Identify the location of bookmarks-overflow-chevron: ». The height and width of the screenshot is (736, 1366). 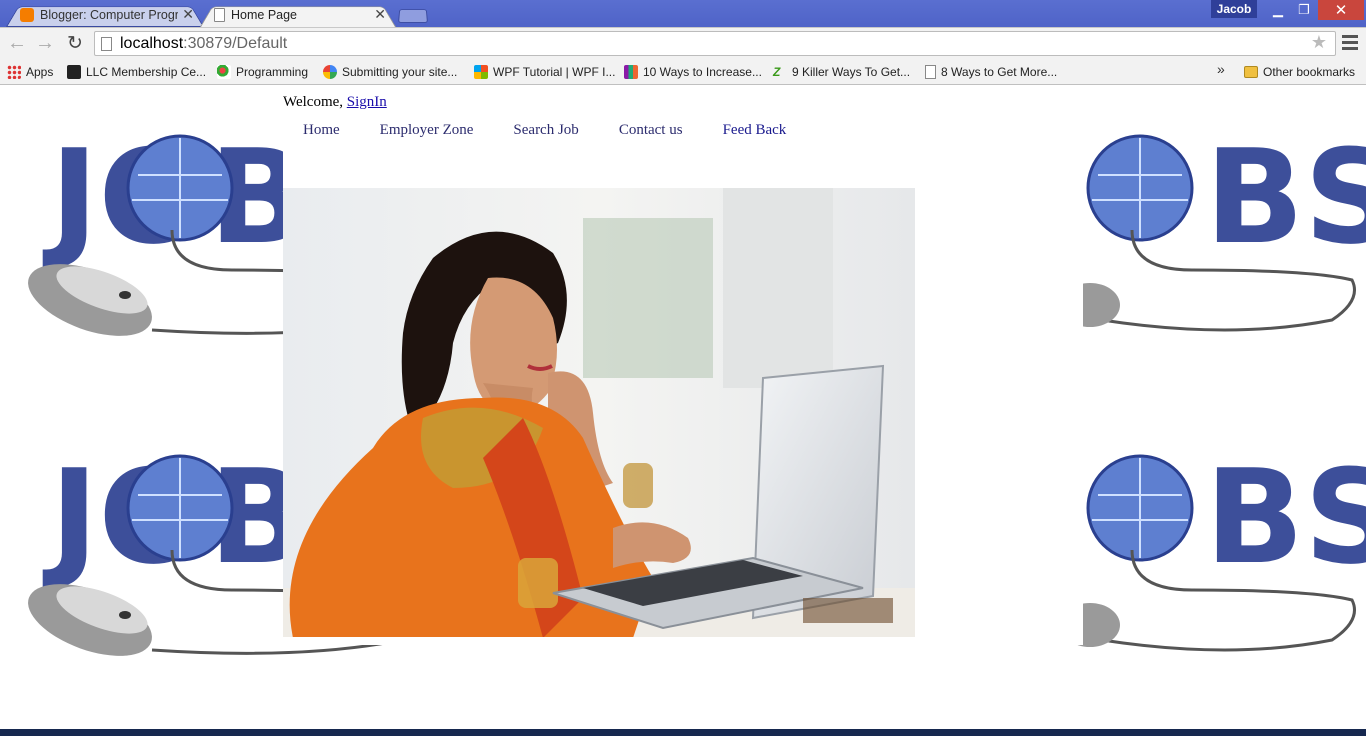
(1221, 69).